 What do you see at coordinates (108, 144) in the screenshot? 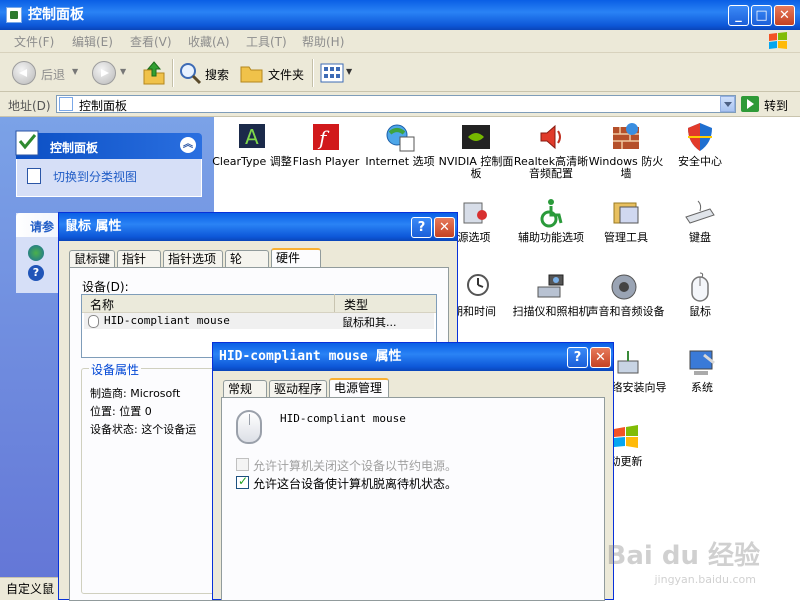
I see `task-panel-header: 控制面板 ︽` at bounding box center [108, 144].